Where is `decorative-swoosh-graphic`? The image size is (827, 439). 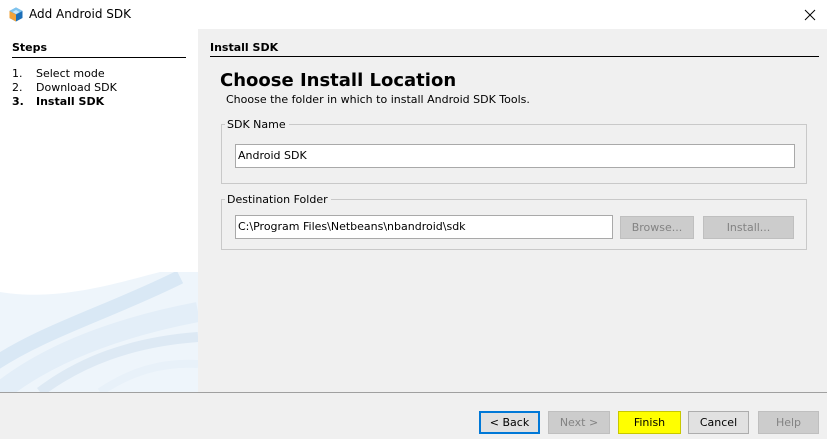 decorative-swoosh-graphic is located at coordinates (99, 332).